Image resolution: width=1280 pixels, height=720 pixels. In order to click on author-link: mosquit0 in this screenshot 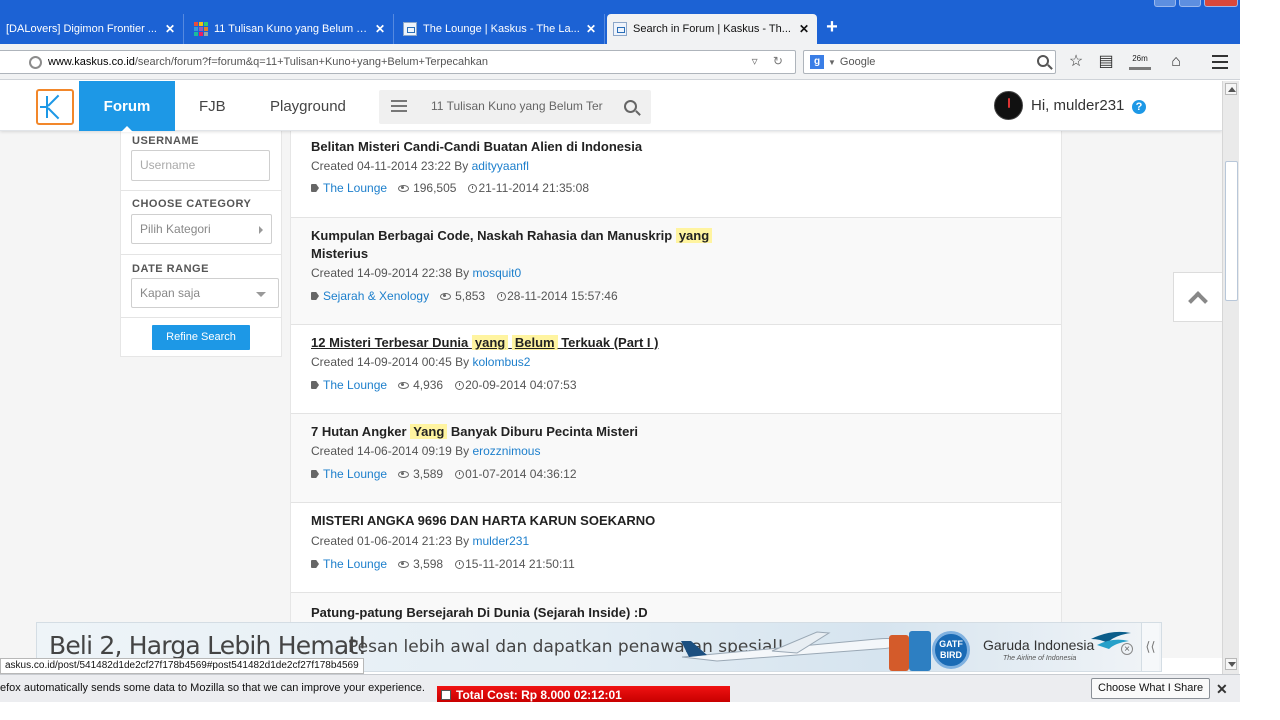, I will do `click(496, 273)`.